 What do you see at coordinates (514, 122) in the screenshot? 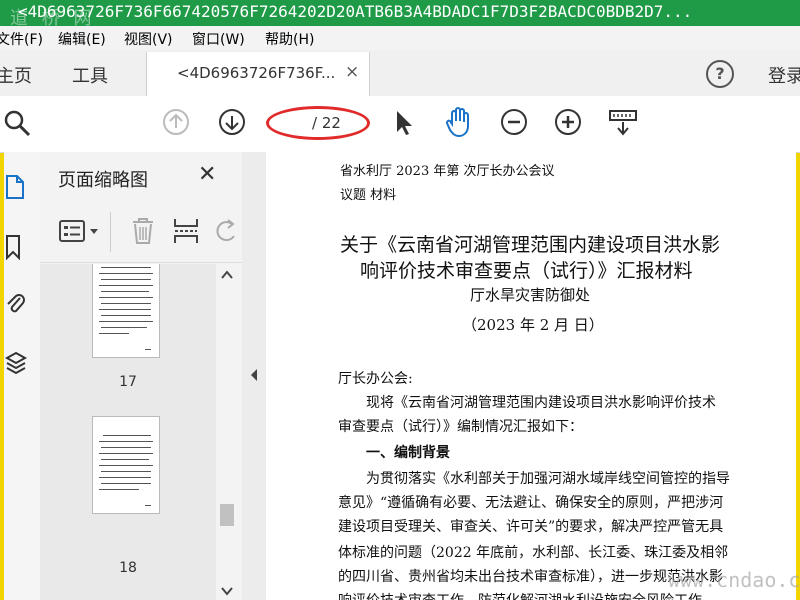
I see `zoom-out-icon` at bounding box center [514, 122].